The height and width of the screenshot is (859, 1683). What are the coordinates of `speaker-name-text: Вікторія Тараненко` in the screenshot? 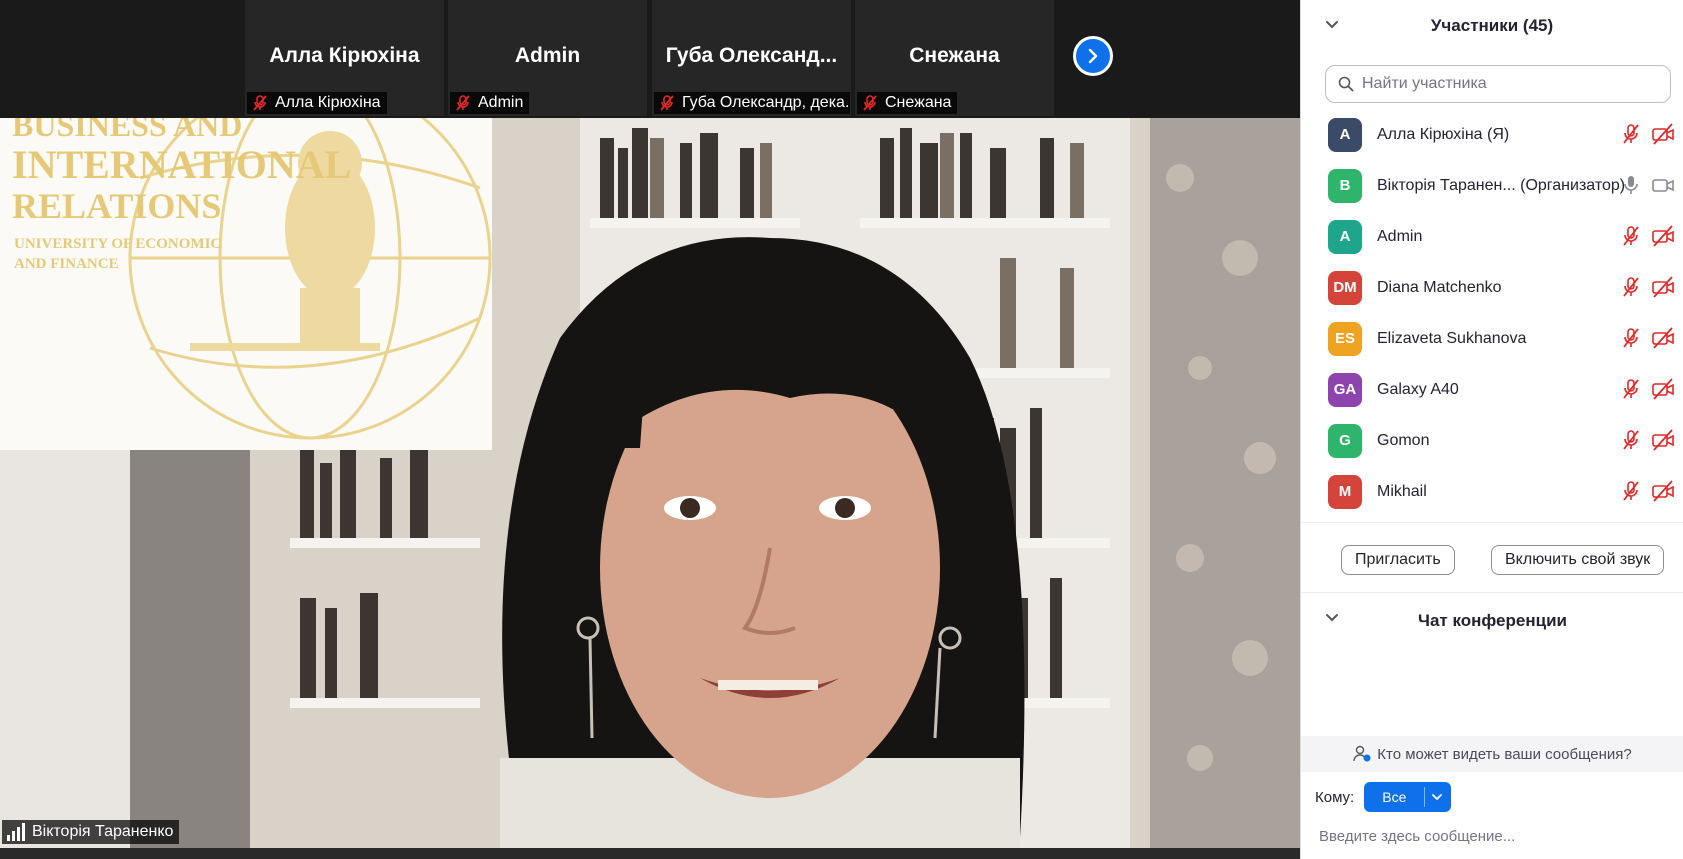 It's located at (103, 831).